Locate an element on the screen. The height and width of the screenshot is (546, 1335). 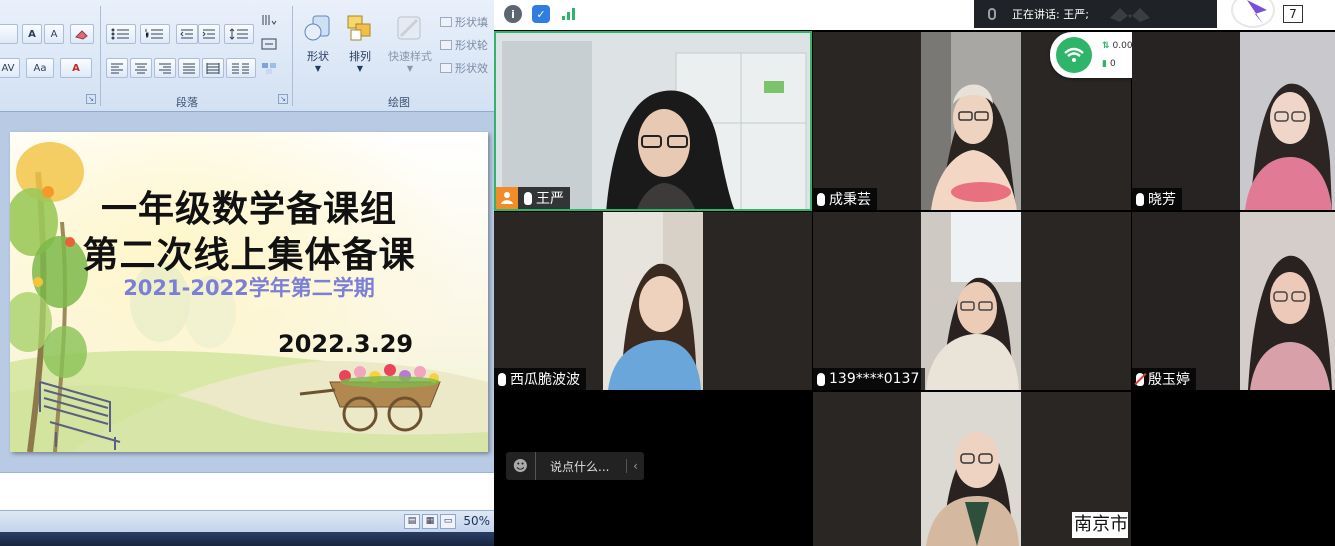
speaking-label: 正在讲话: 王严; is located at coordinates (1050, 14).